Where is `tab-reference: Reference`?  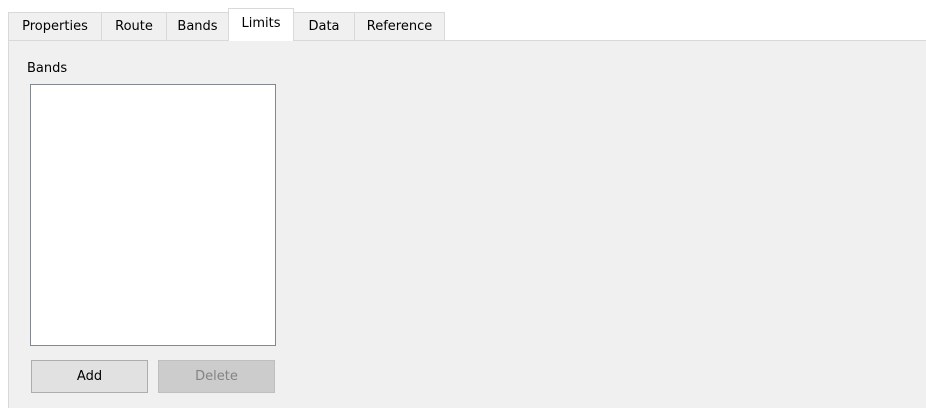 tab-reference: Reference is located at coordinates (399, 26).